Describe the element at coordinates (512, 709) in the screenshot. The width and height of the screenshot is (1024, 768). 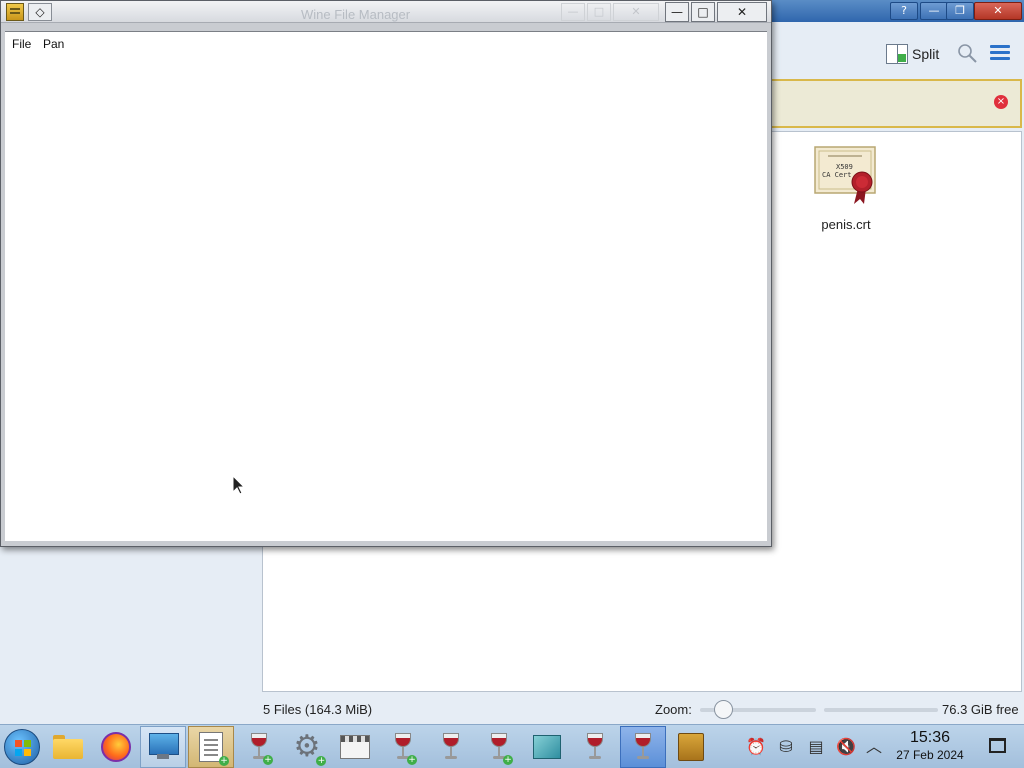
I see `status-bar: 5 Files (164.3 MiB) Zoom: 76.3 GiB free` at that location.